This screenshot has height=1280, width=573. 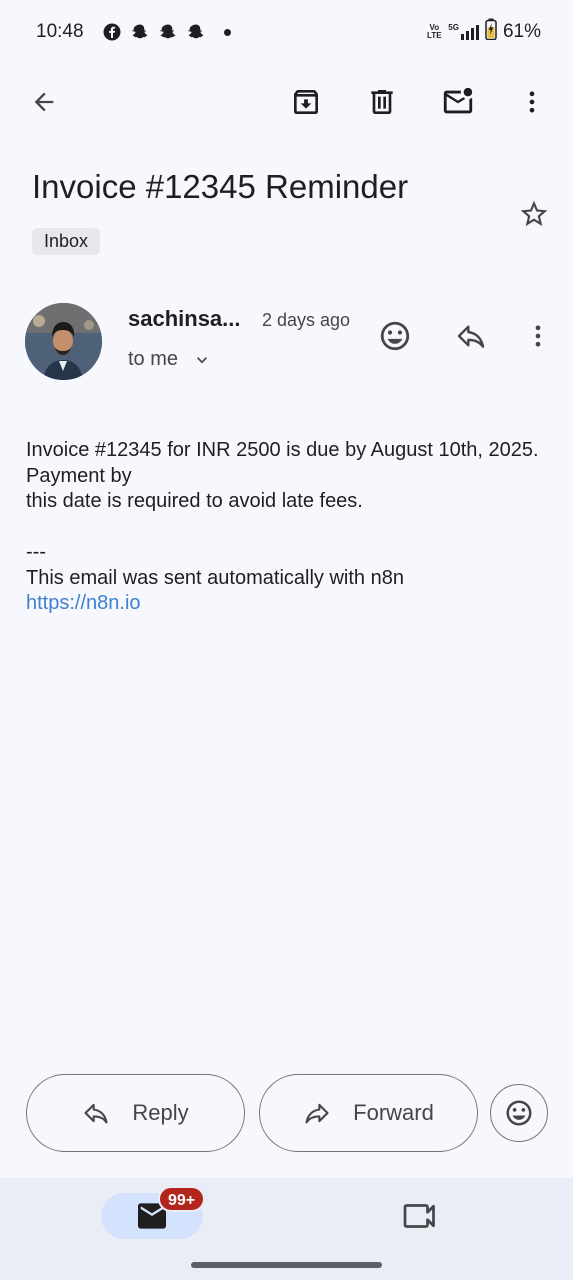 I want to click on back-arrow-icon, so click(x=44, y=102).